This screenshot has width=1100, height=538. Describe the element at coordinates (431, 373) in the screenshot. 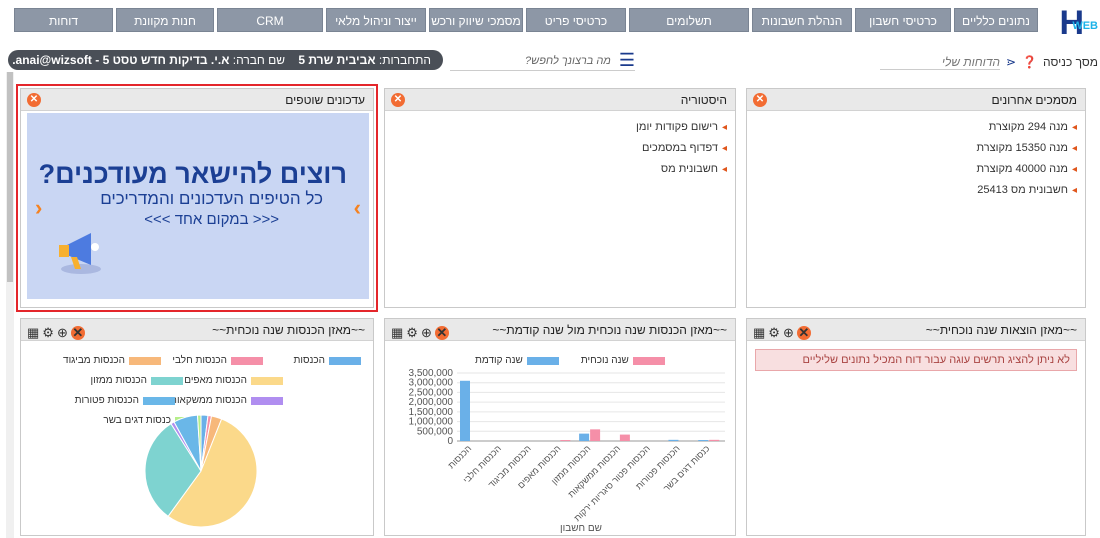

I see `y-tick-label: 3,500,000` at that location.